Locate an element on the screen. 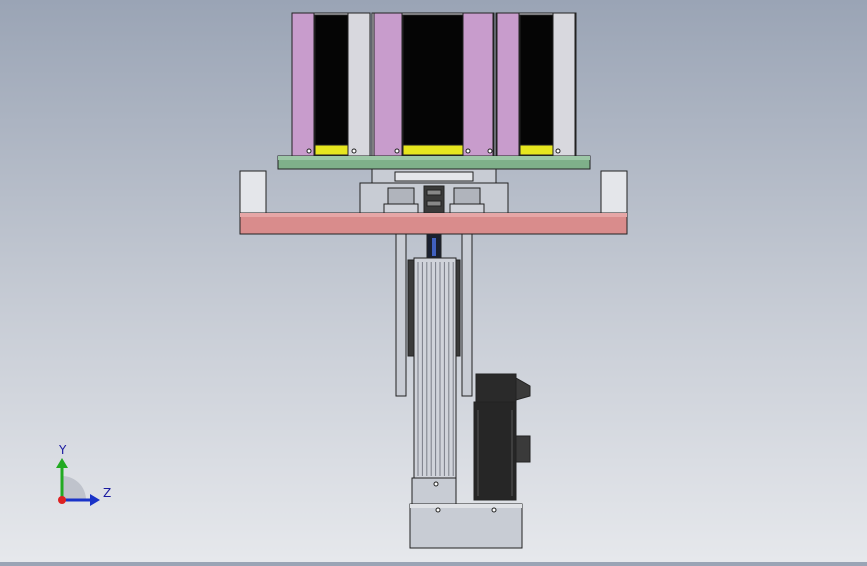  center-hub is located at coordinates (434, 191).